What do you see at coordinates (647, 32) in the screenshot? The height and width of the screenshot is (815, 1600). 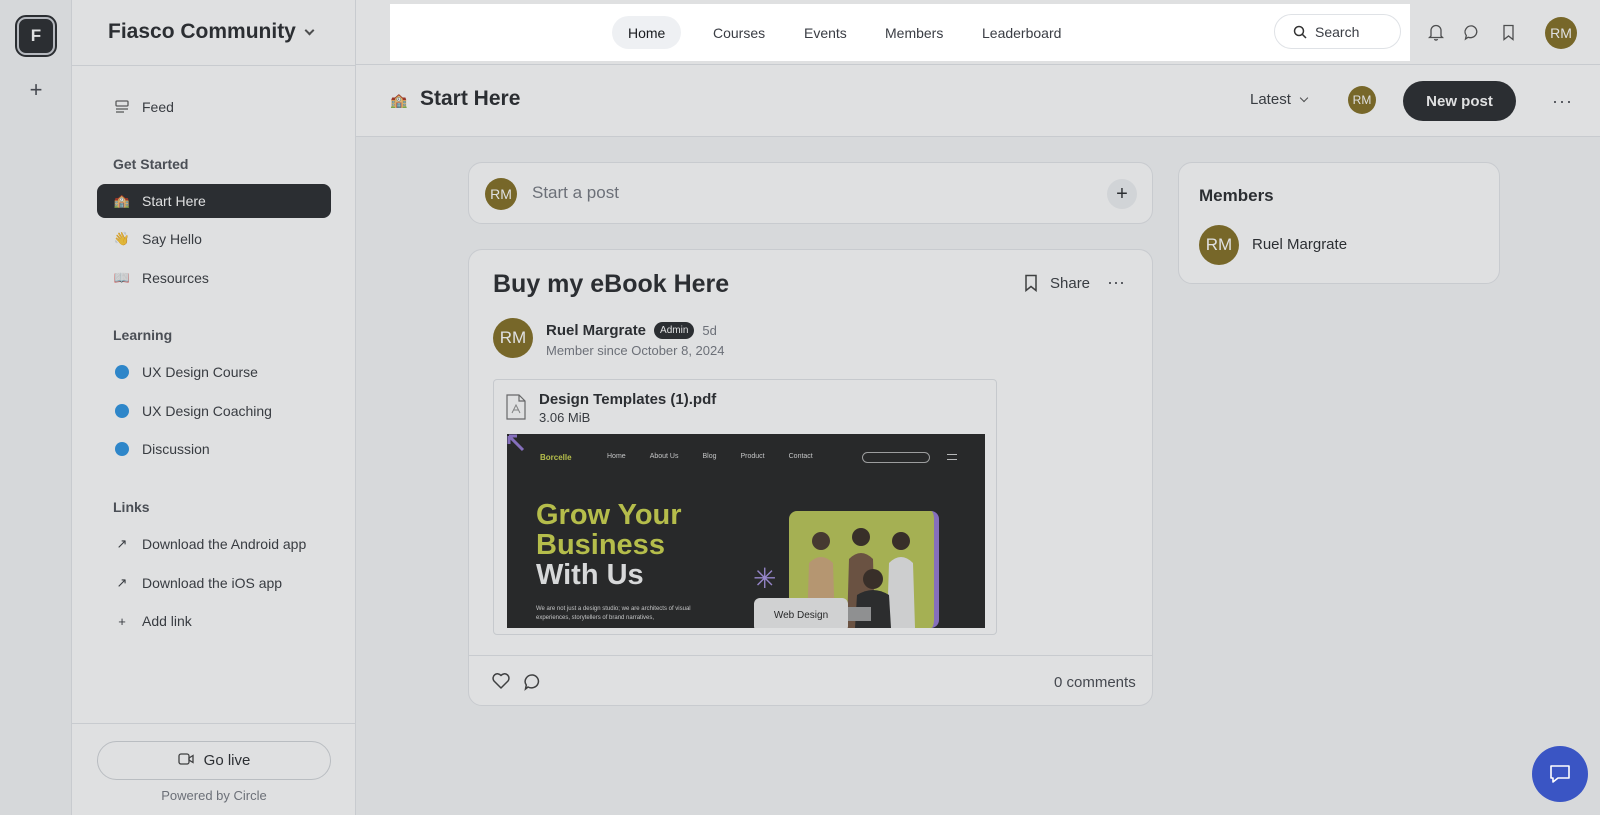 I see `tab-home-highlight: Home` at bounding box center [647, 32].